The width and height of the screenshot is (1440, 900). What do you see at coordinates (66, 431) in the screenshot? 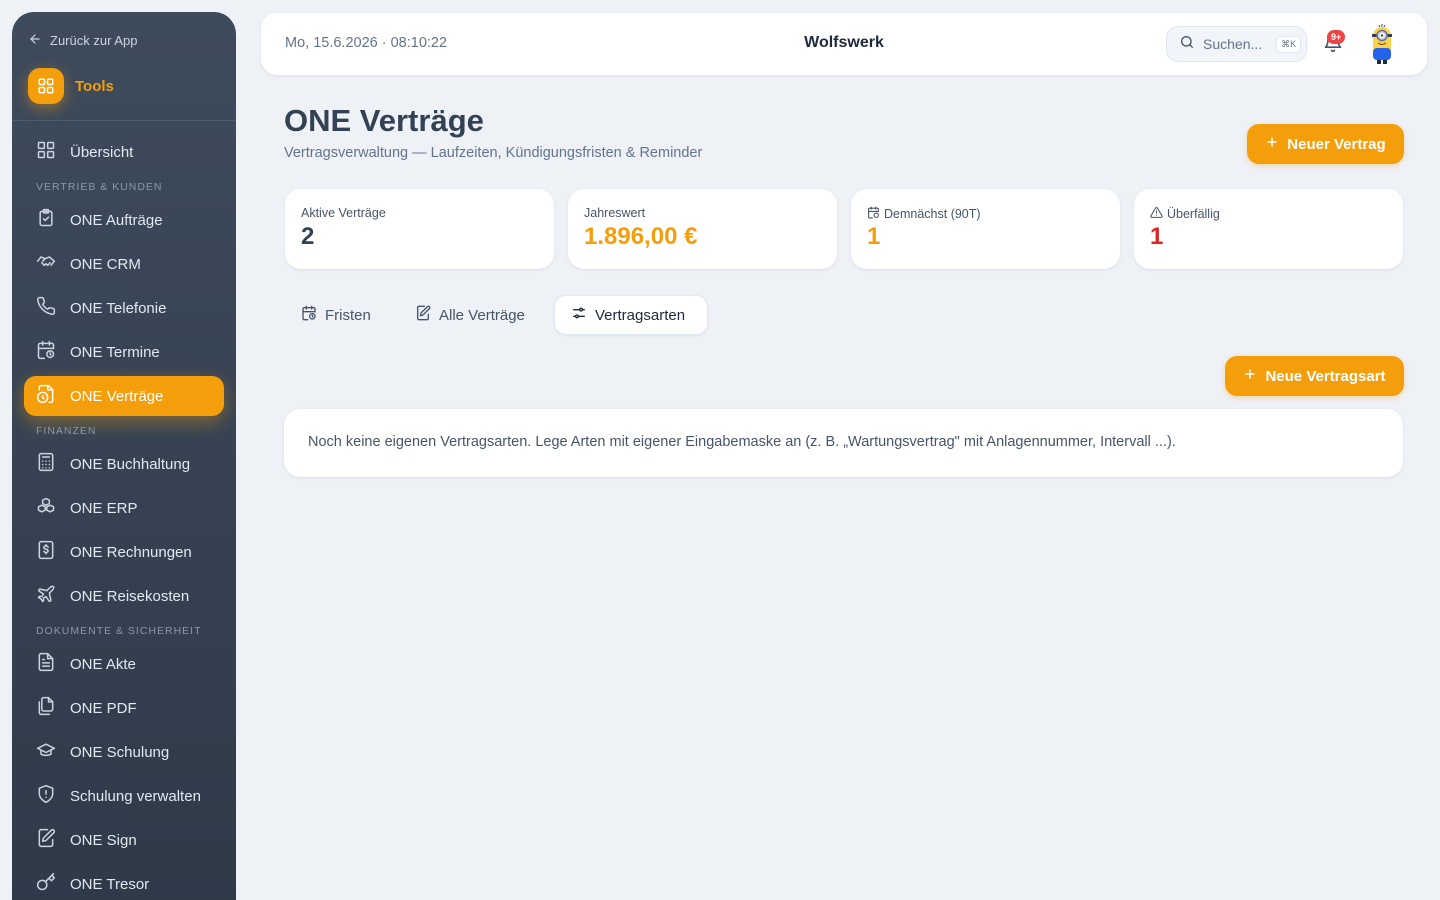
I see `section-finanzen: FINANZEN` at bounding box center [66, 431].